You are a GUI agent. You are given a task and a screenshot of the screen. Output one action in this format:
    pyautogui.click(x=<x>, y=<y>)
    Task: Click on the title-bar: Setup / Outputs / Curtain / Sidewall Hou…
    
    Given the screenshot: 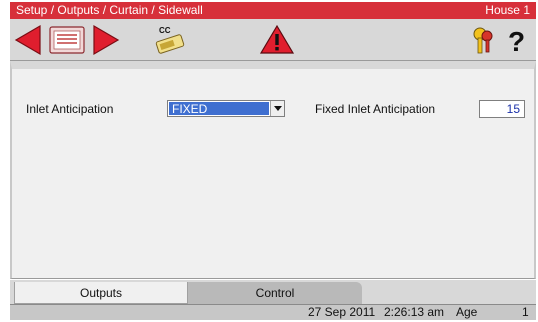 What is the action you would take?
    pyautogui.click(x=273, y=10)
    